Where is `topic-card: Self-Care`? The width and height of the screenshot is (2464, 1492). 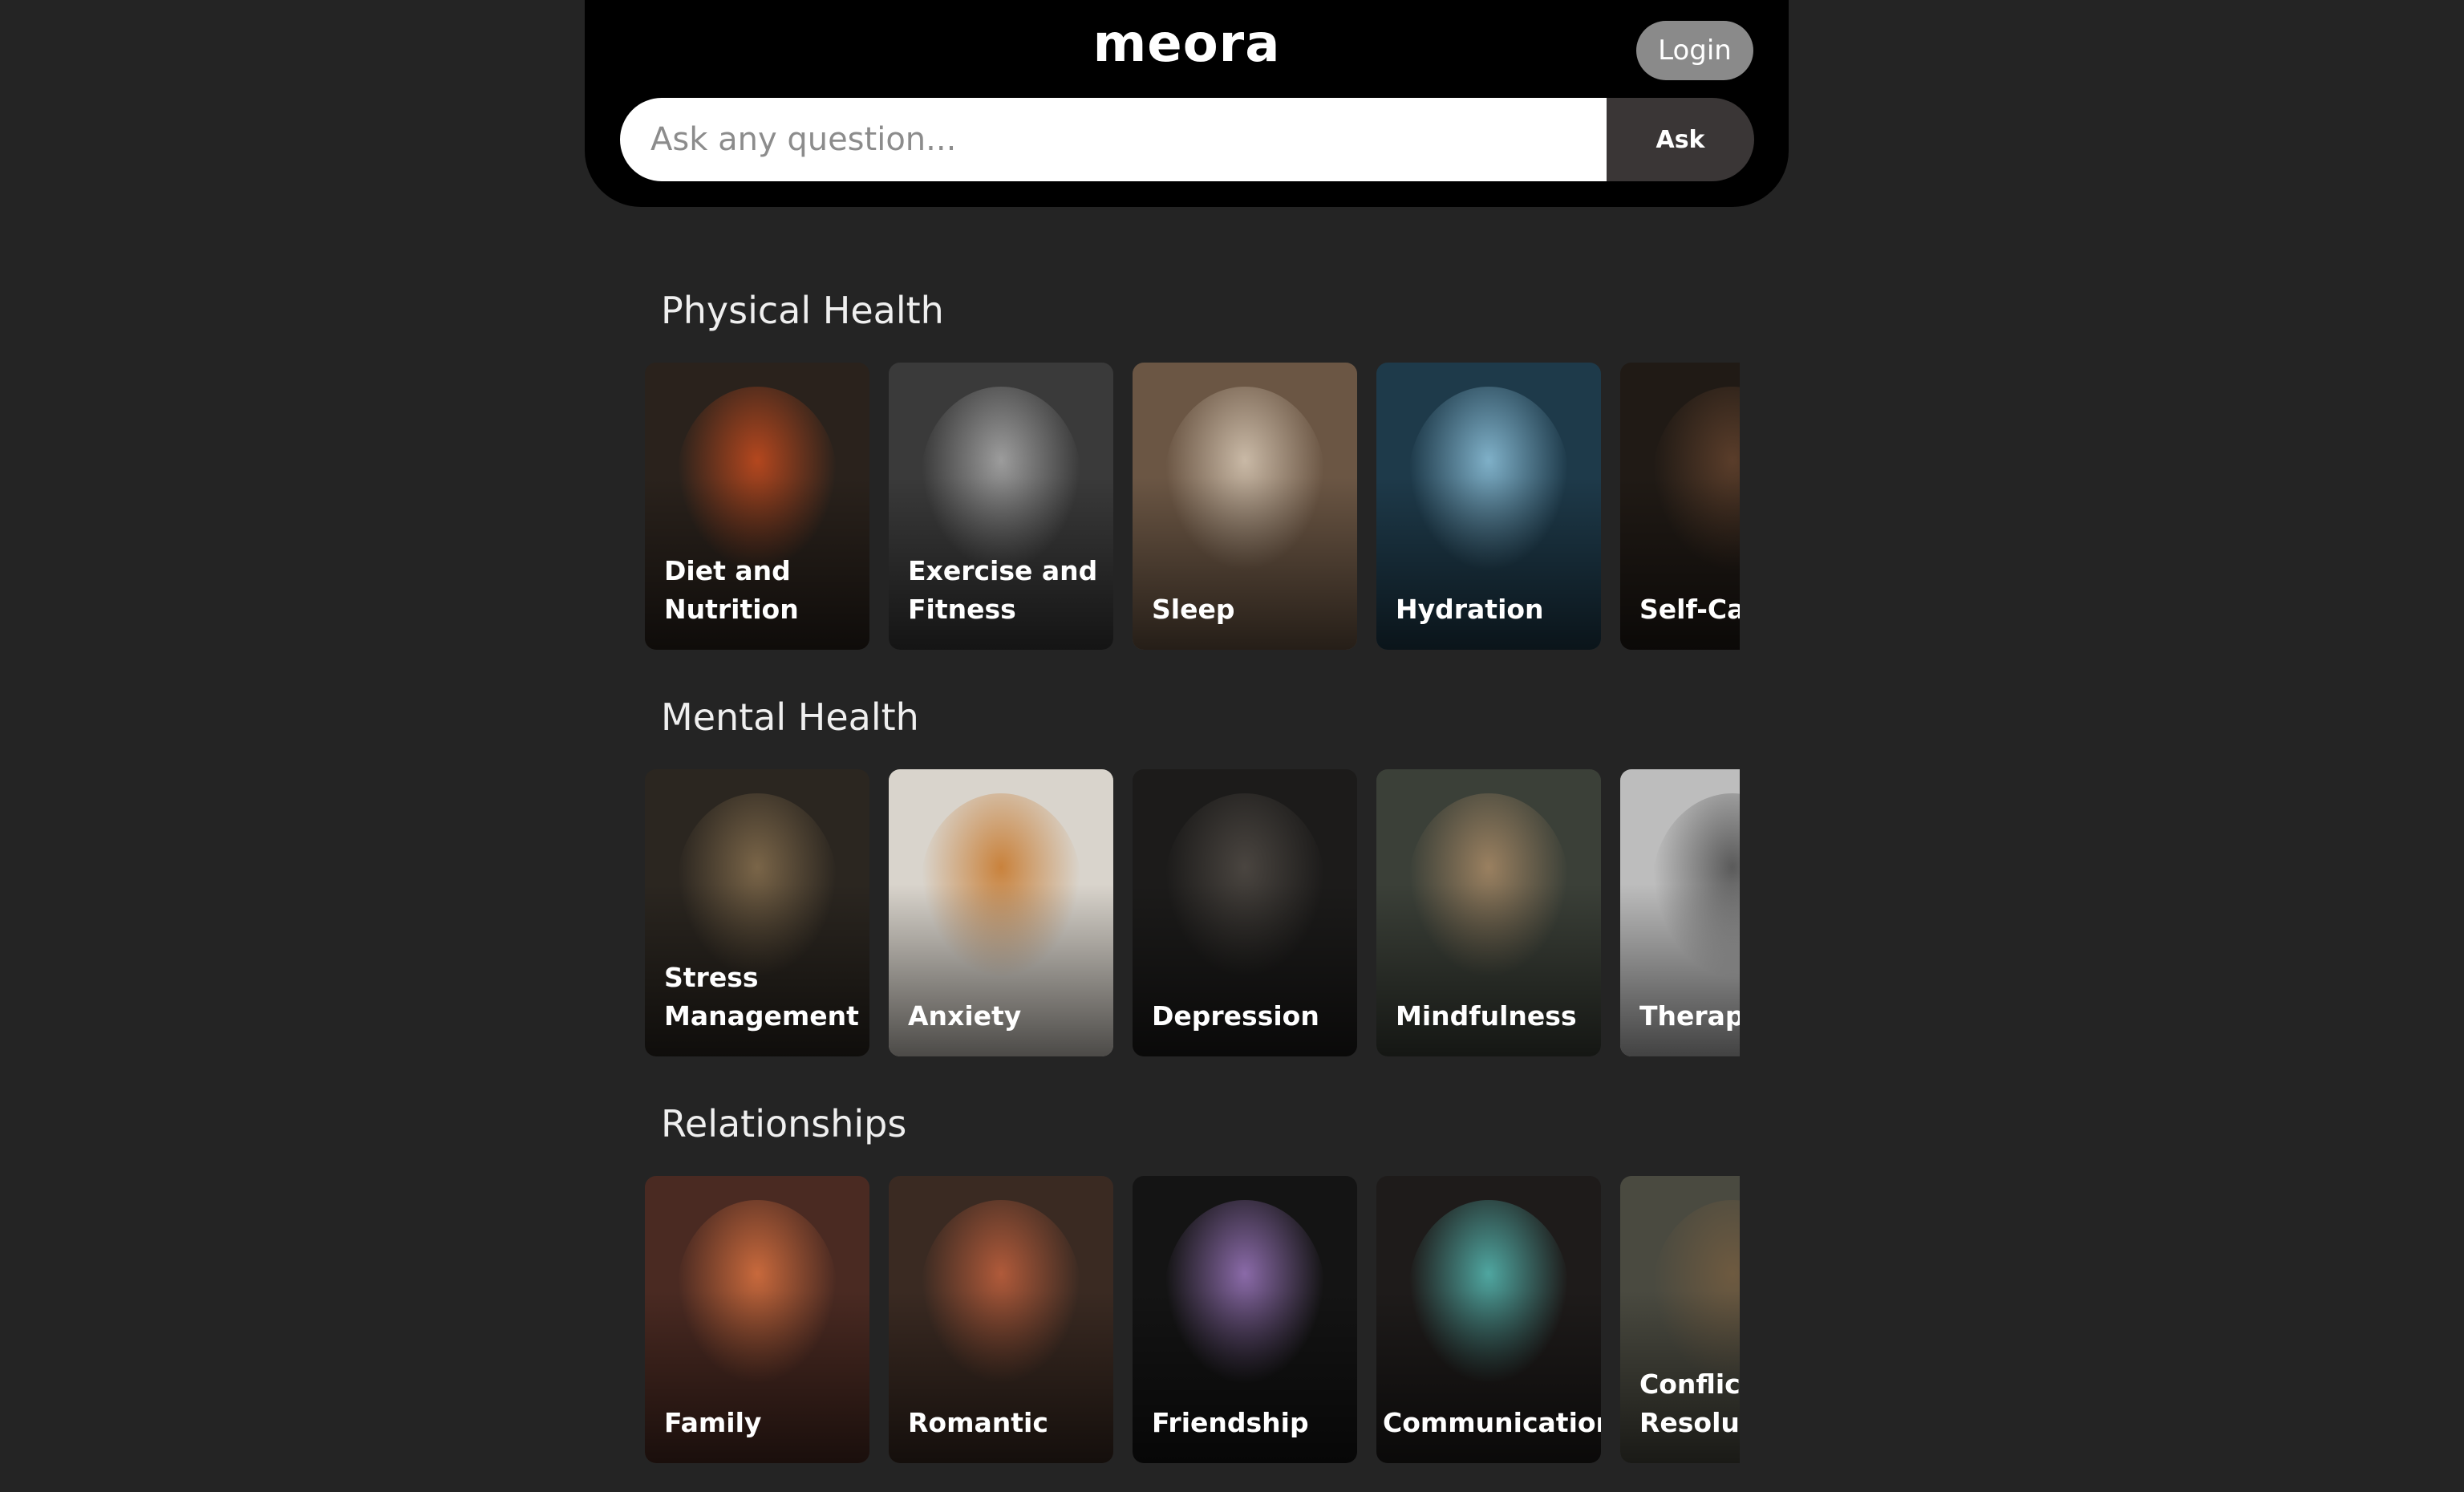
topic-card: Self-Care is located at coordinates (1680, 506).